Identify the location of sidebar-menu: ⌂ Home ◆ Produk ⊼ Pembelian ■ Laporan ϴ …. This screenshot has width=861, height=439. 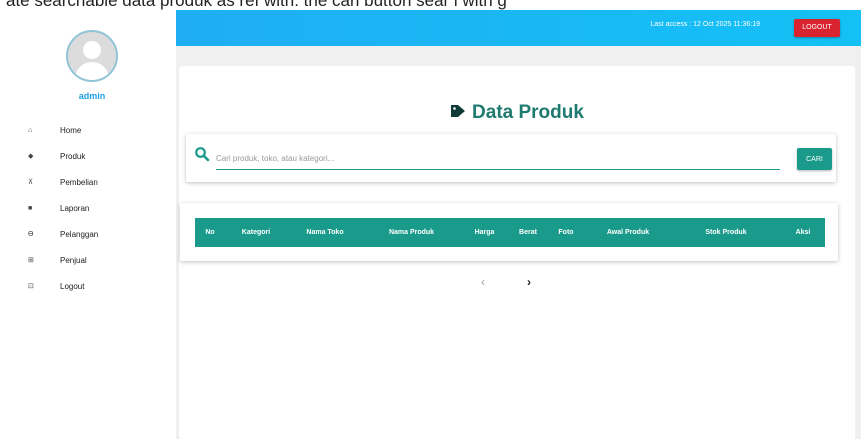
(88, 208).